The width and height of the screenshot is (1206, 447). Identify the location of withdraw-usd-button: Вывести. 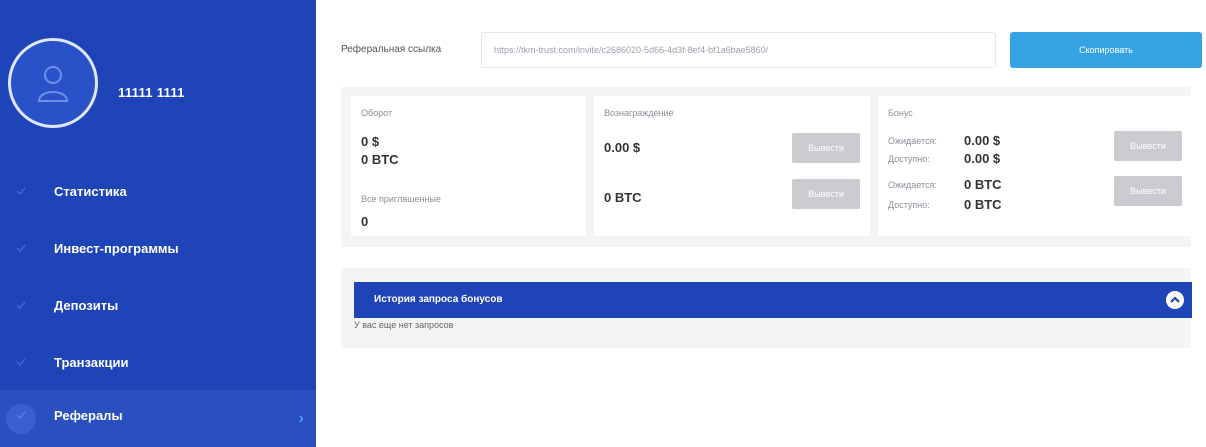
(826, 148).